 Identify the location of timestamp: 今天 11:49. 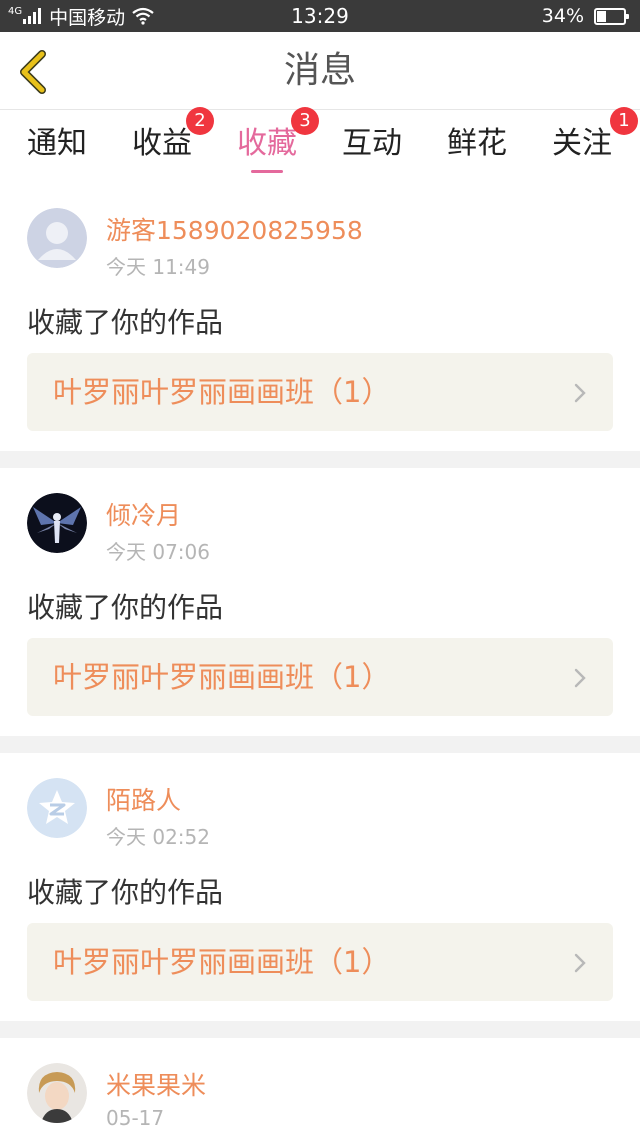
(158, 267).